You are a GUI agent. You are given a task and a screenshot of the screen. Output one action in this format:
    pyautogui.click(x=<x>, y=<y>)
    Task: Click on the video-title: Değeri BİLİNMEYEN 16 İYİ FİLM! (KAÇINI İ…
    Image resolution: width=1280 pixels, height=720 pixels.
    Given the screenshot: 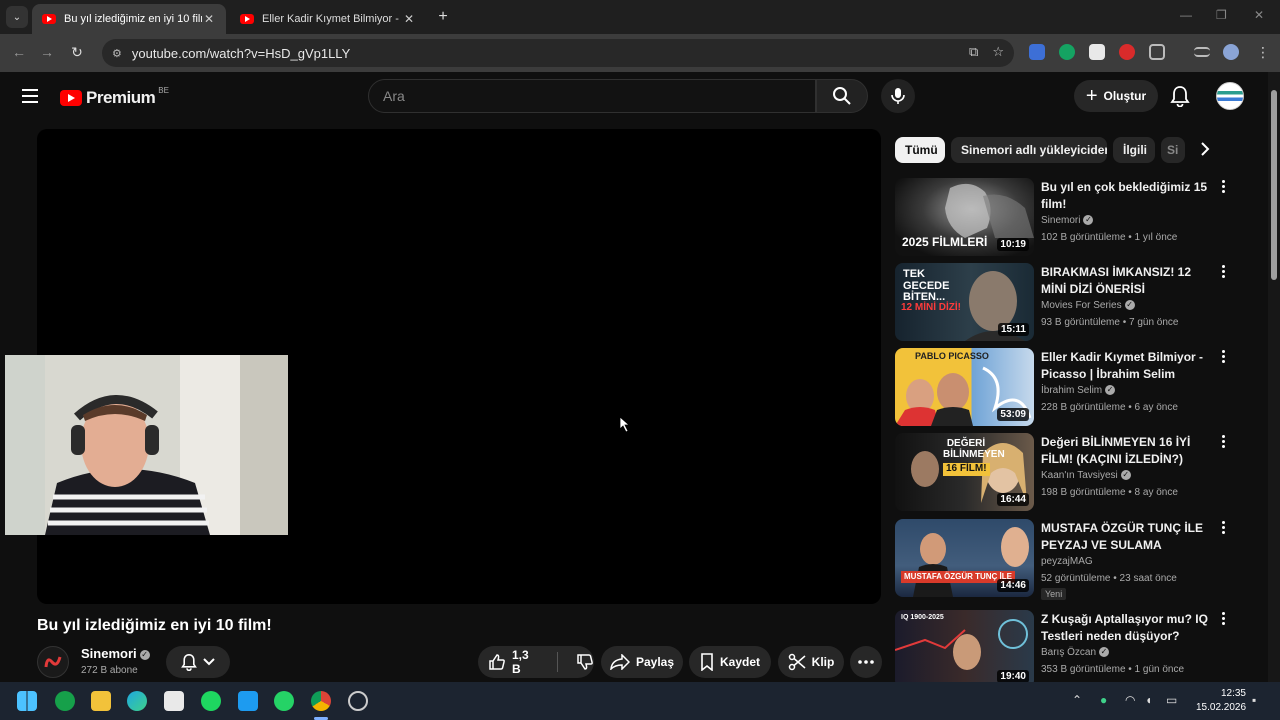 What is the action you would take?
    pyautogui.click(x=1126, y=451)
    